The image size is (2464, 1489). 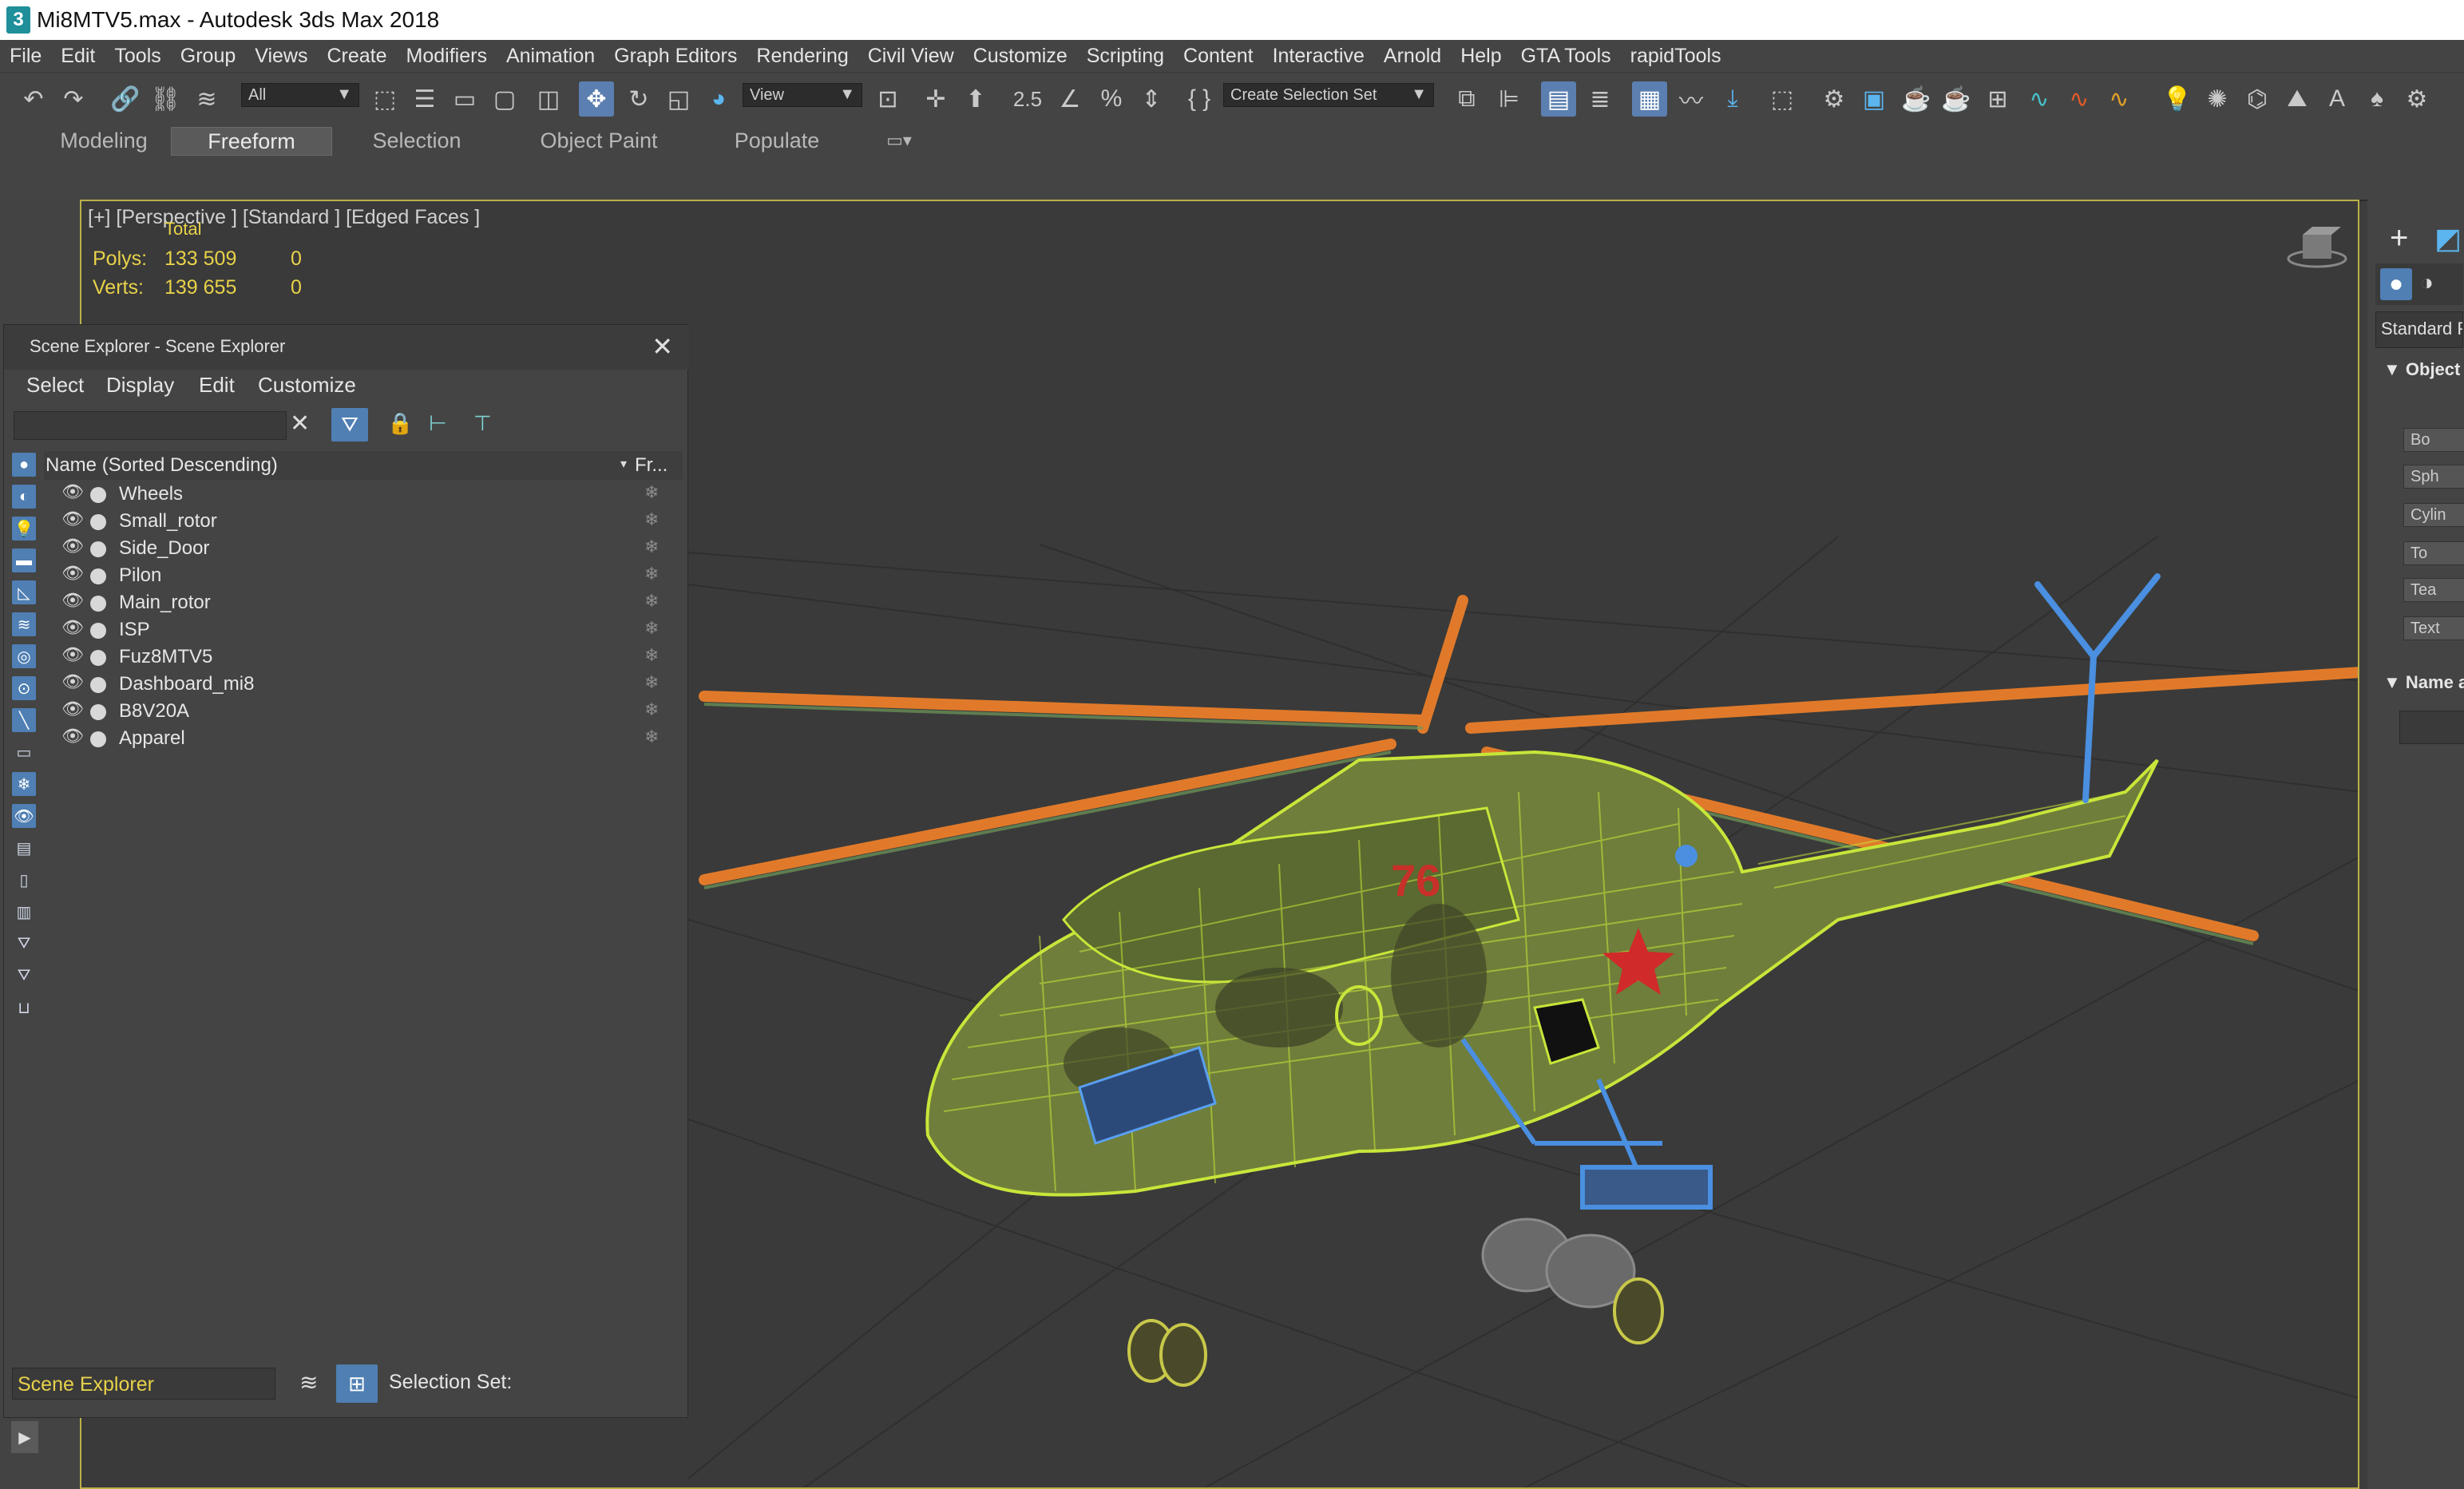 What do you see at coordinates (33, 99) in the screenshot?
I see `undo-icon: ↶` at bounding box center [33, 99].